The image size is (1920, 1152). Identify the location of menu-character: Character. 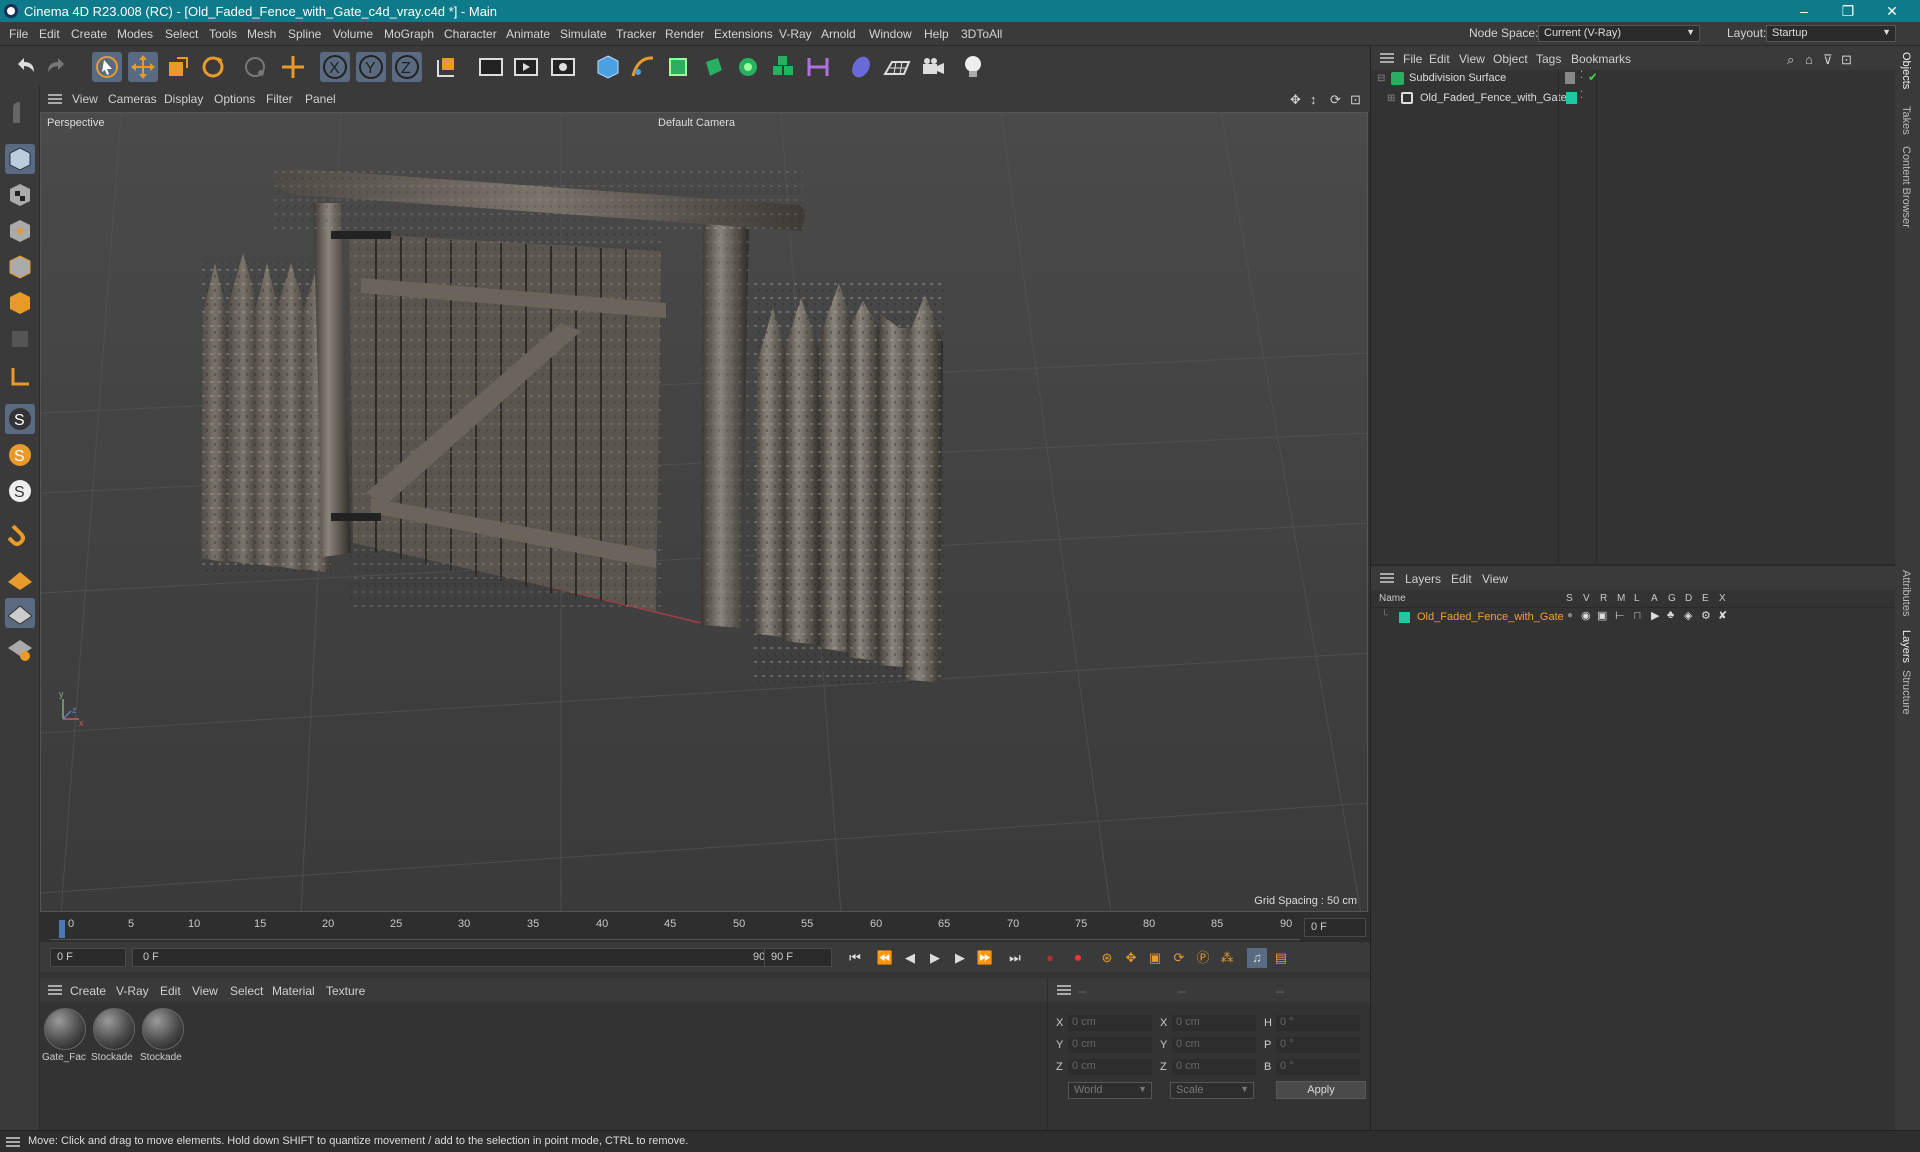
(470, 34).